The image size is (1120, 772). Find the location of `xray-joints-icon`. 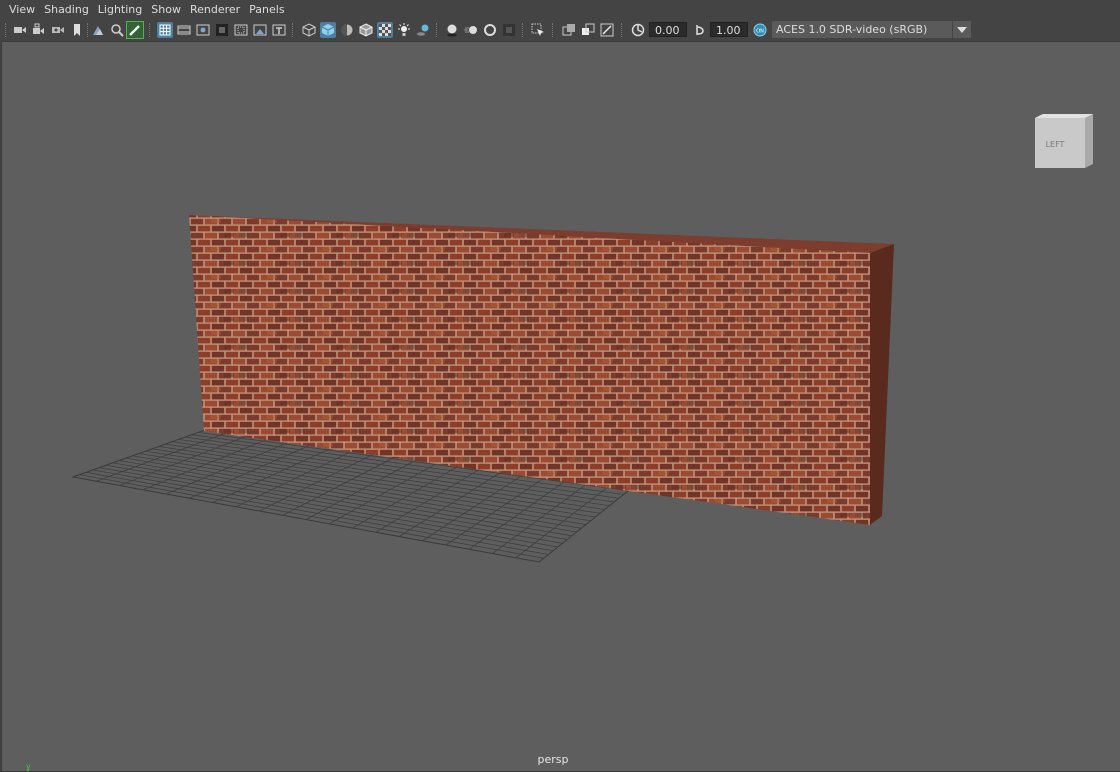

xray-joints-icon is located at coordinates (607, 30).